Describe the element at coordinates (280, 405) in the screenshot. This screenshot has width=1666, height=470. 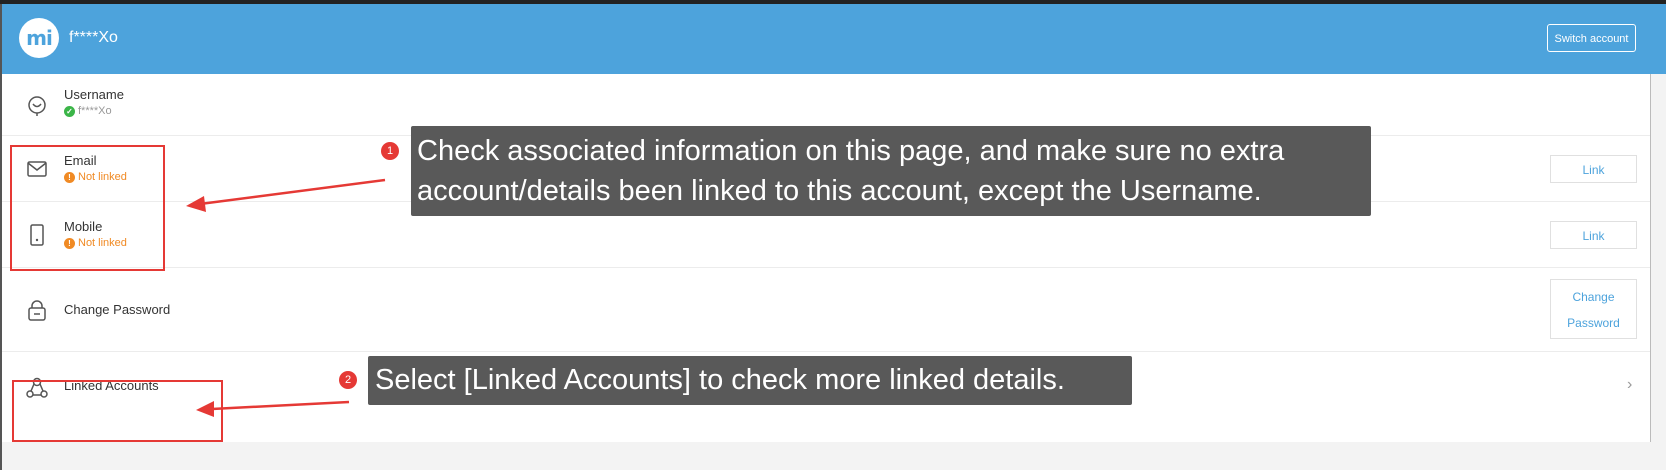
I see `arrow-2-line` at that location.